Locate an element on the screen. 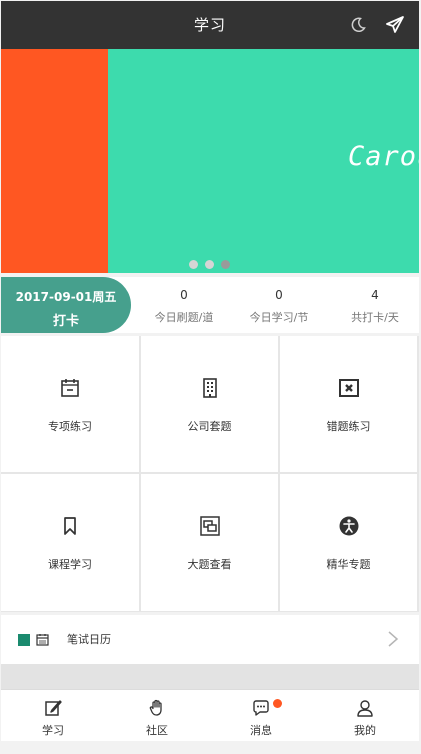 This screenshot has height=754, width=421. paper-plane-icon is located at coordinates (395, 25).